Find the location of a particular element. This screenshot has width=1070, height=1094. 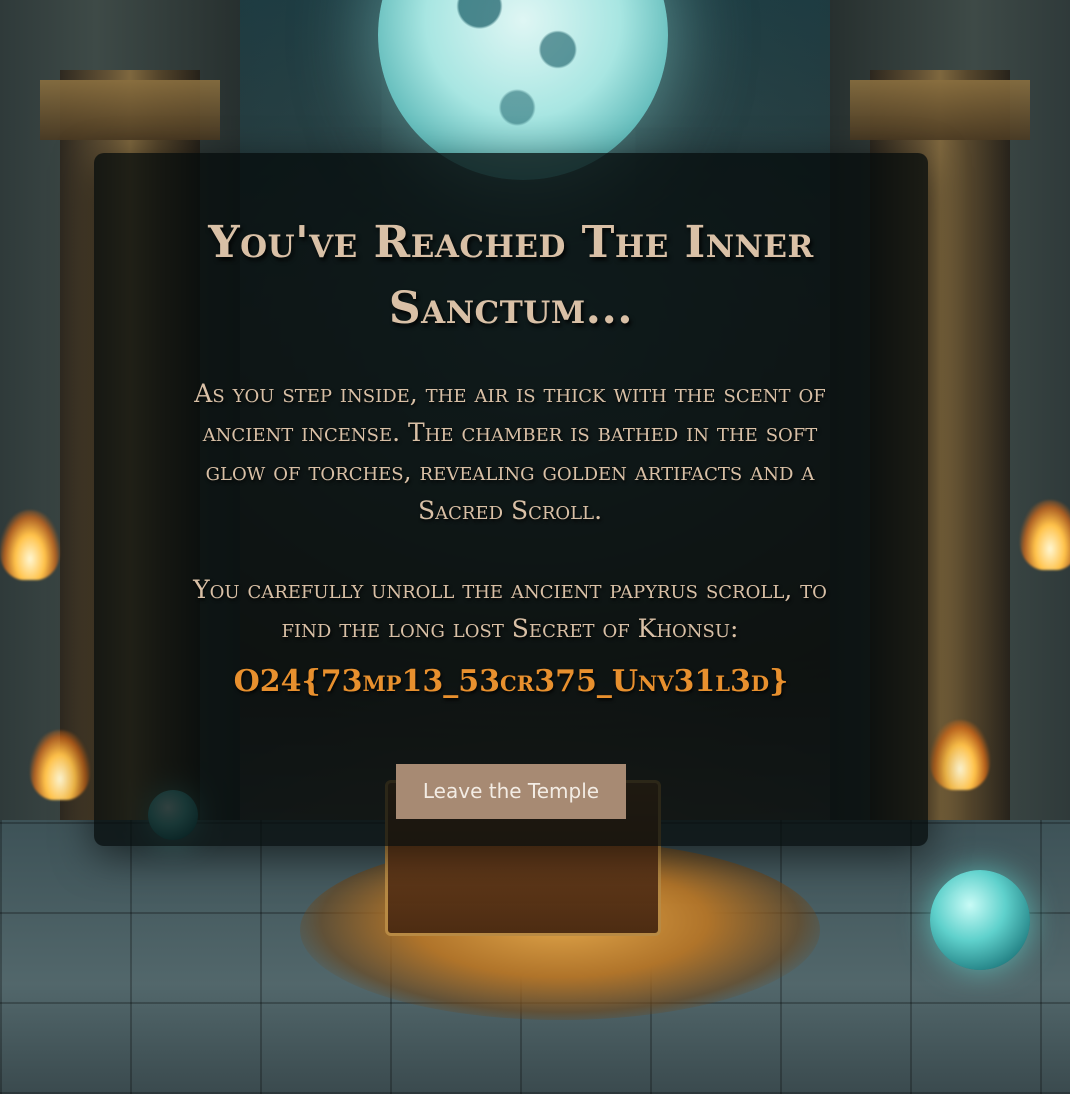

leave-temple-button: Leave the Temple is located at coordinates (511, 791).